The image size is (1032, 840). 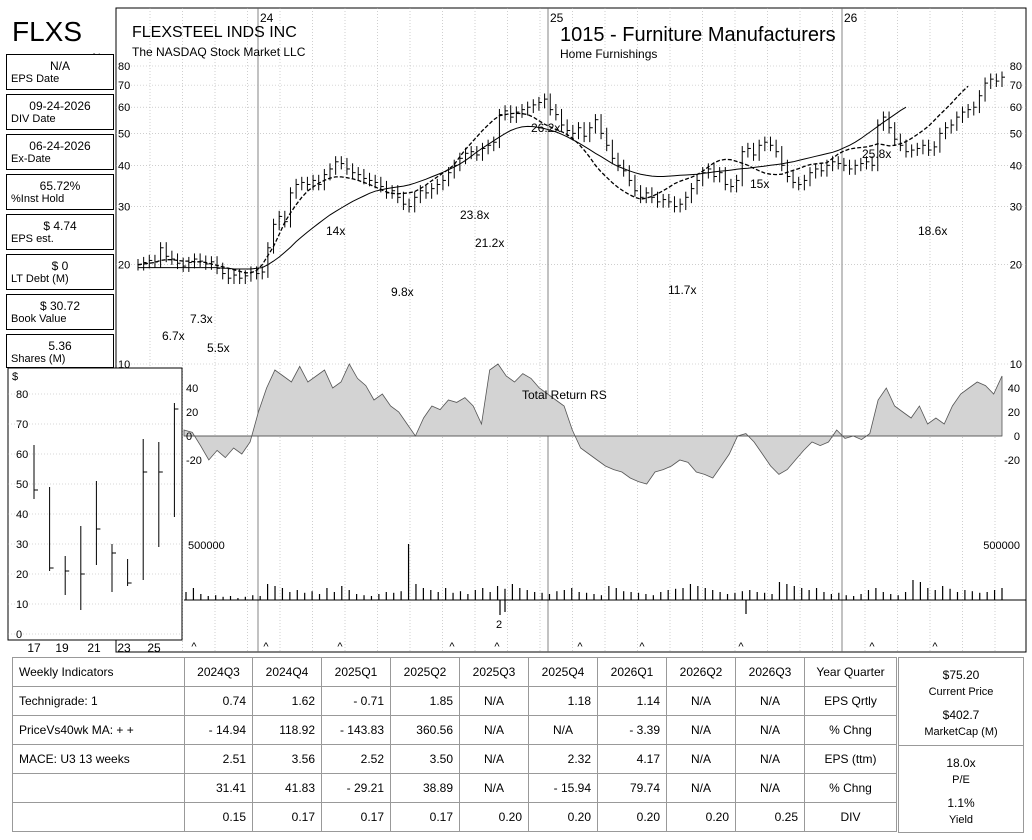 I want to click on pe-annotation: 6.7x, so click(x=173, y=336).